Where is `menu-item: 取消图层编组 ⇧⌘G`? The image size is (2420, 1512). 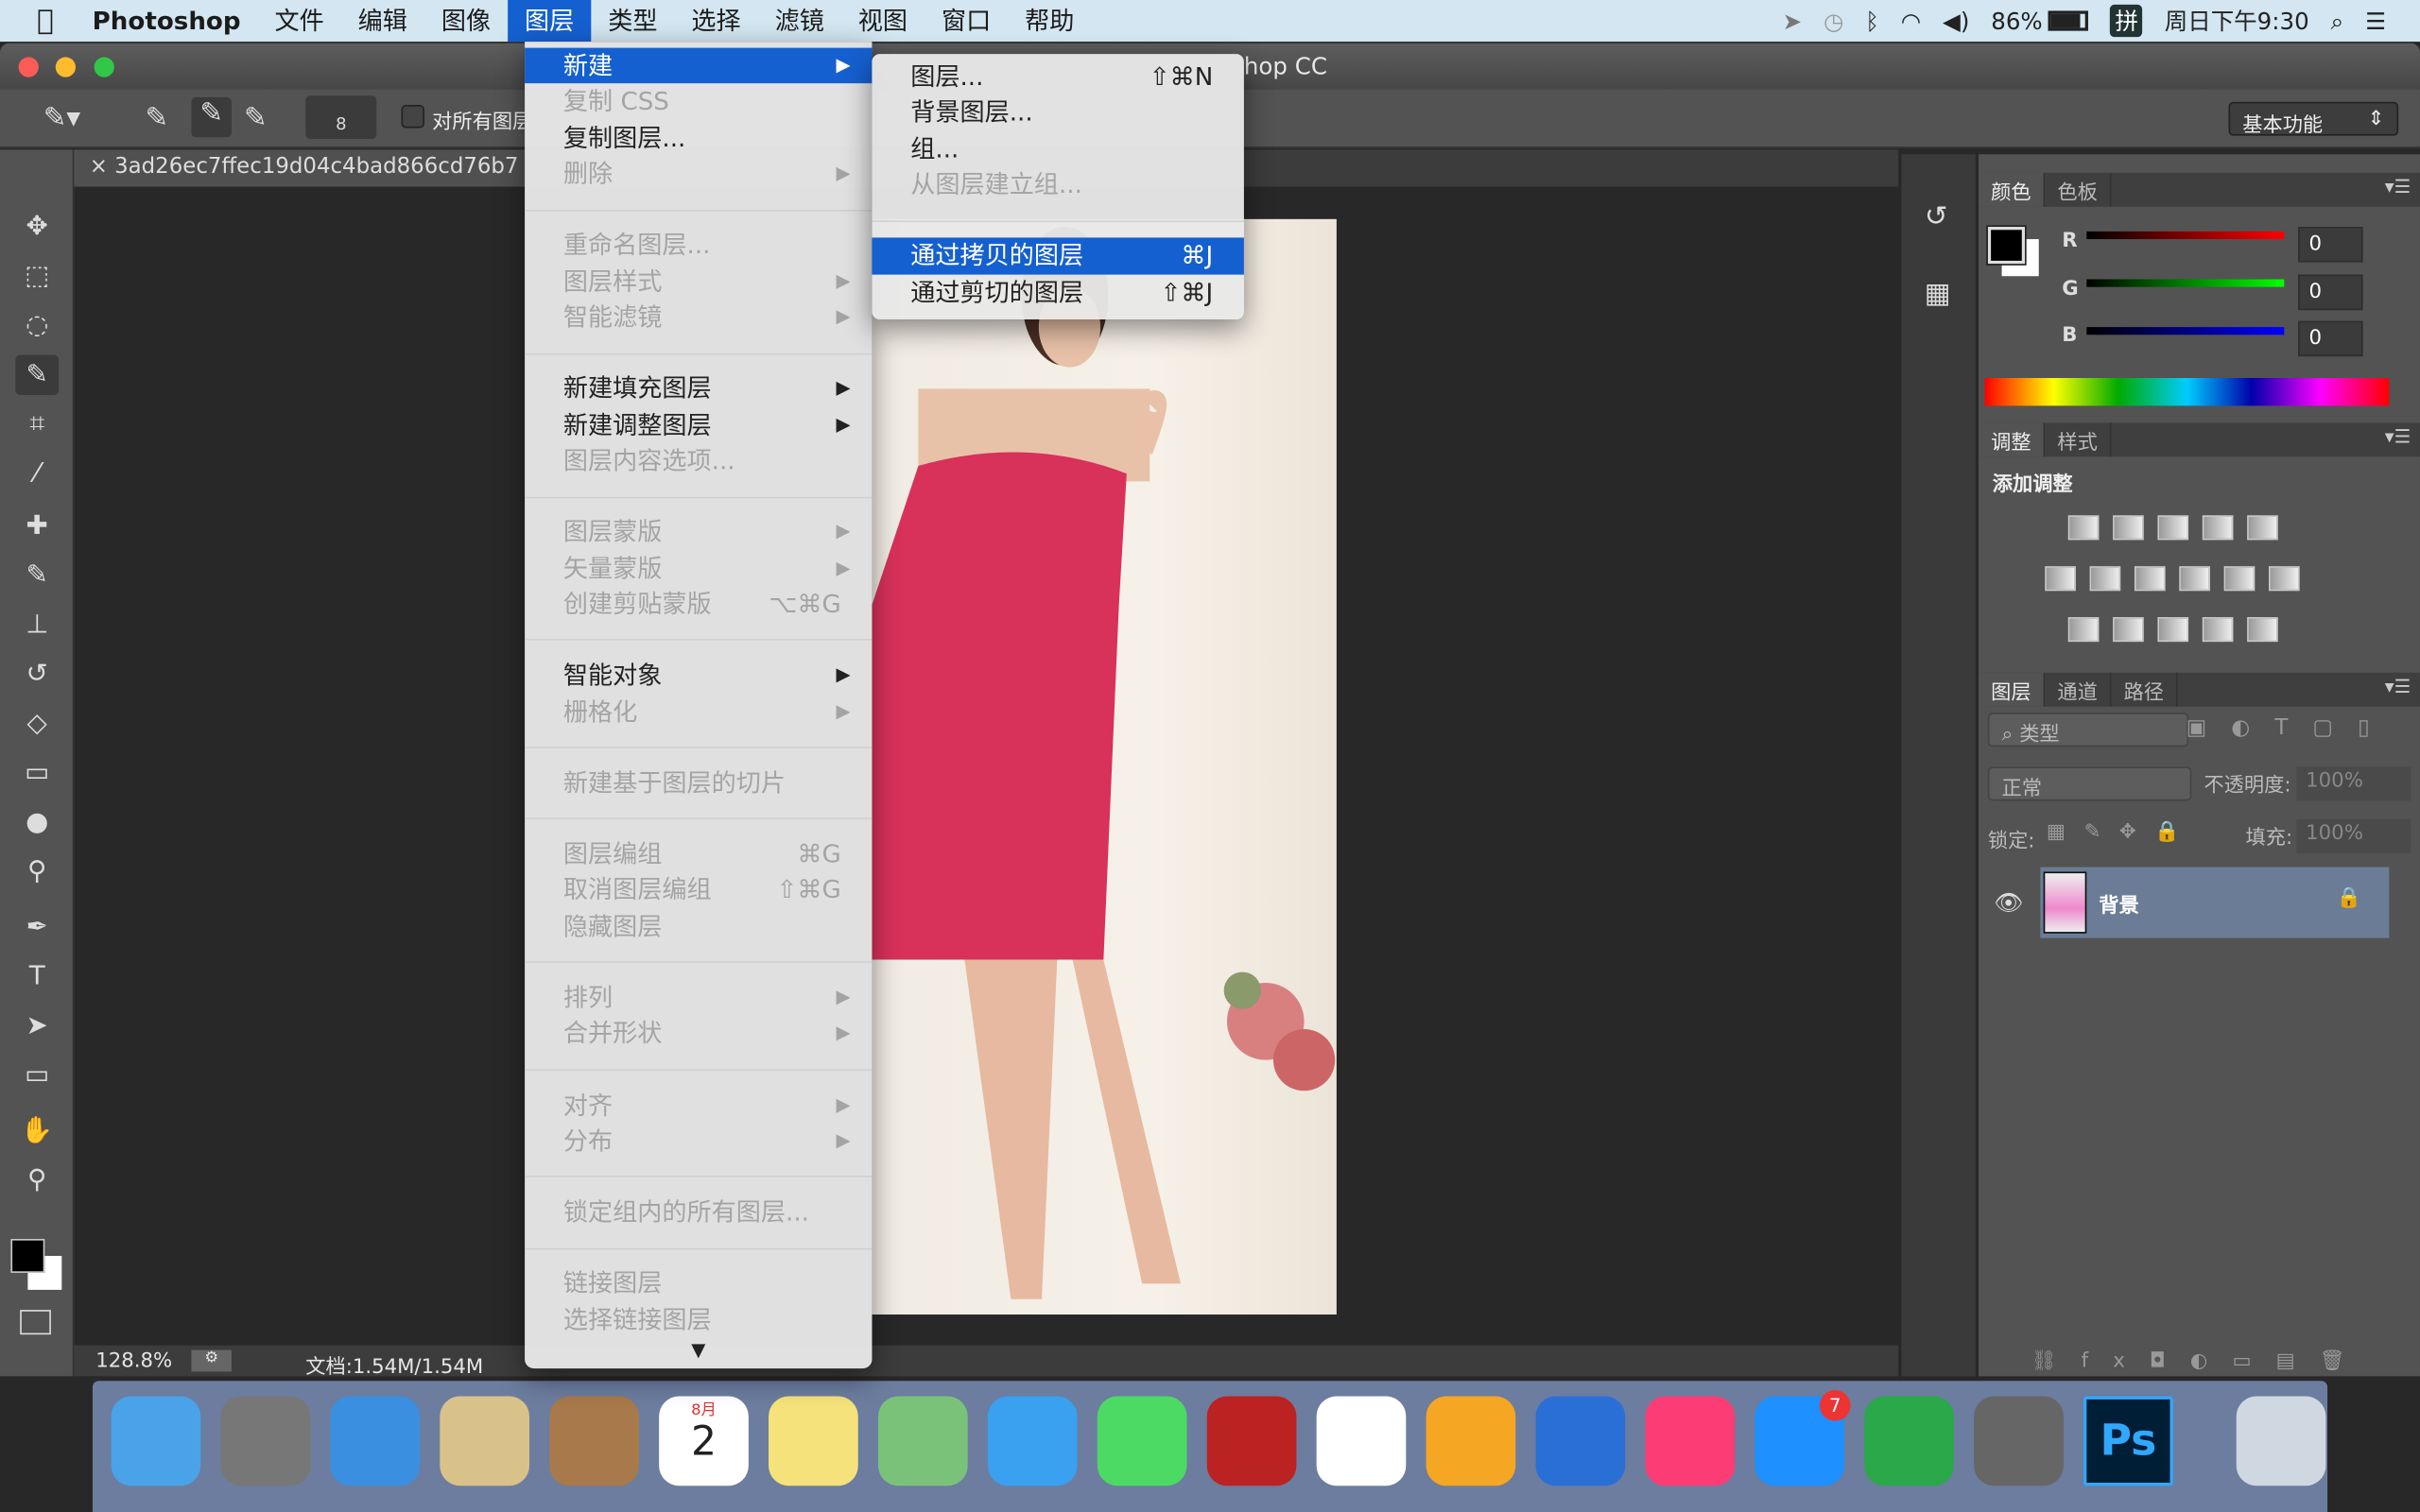
menu-item: 取消图层编组 ⇧⌘G is located at coordinates (698, 890).